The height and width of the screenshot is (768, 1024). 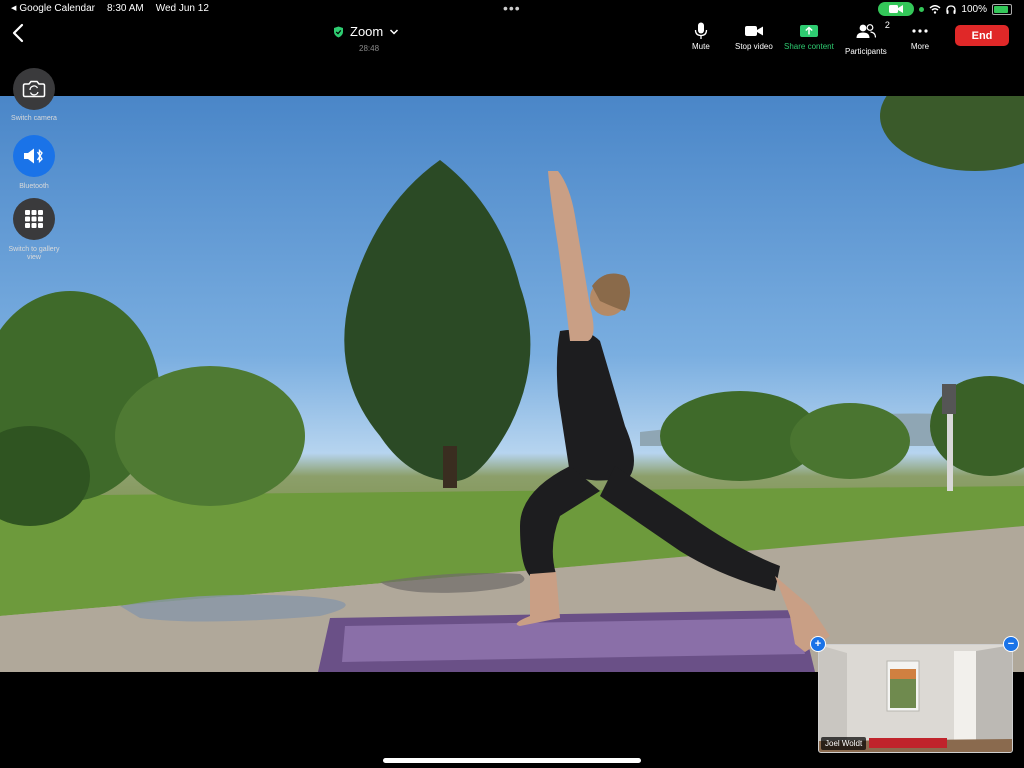 I want to click on chevron-down-icon, so click(x=394, y=31).